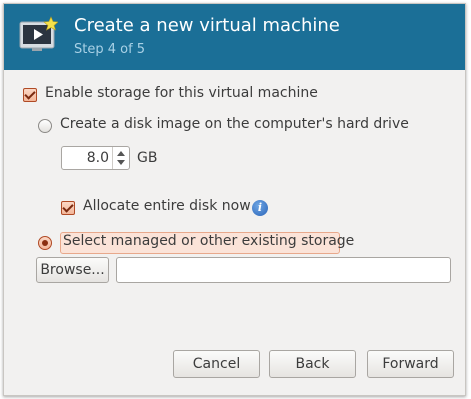 The height and width of the screenshot is (399, 471). What do you see at coordinates (208, 241) in the screenshot?
I see `existing-storage-label: Select managed or other existing storage` at bounding box center [208, 241].